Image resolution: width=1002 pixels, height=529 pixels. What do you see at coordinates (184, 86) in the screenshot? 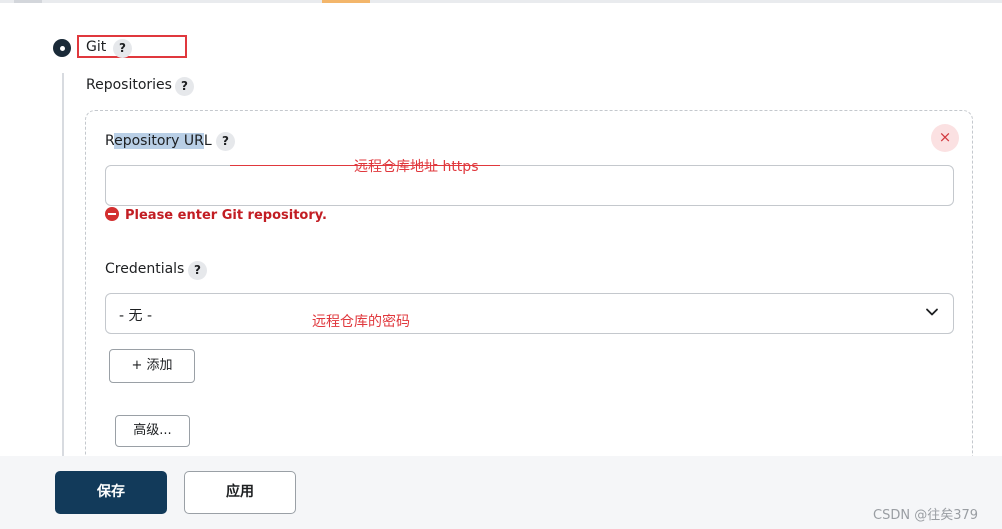
I see `repositories-help-icon: ?` at bounding box center [184, 86].